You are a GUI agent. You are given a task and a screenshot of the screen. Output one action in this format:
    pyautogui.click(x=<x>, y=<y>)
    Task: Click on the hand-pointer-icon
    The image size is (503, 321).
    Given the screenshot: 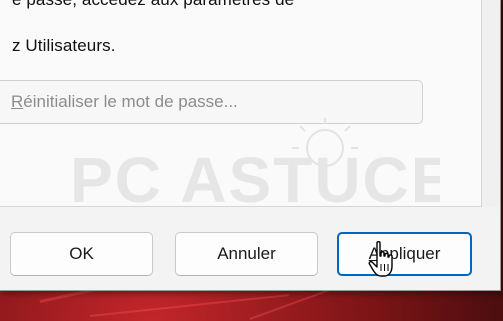 What is the action you would take?
    pyautogui.click(x=380, y=259)
    